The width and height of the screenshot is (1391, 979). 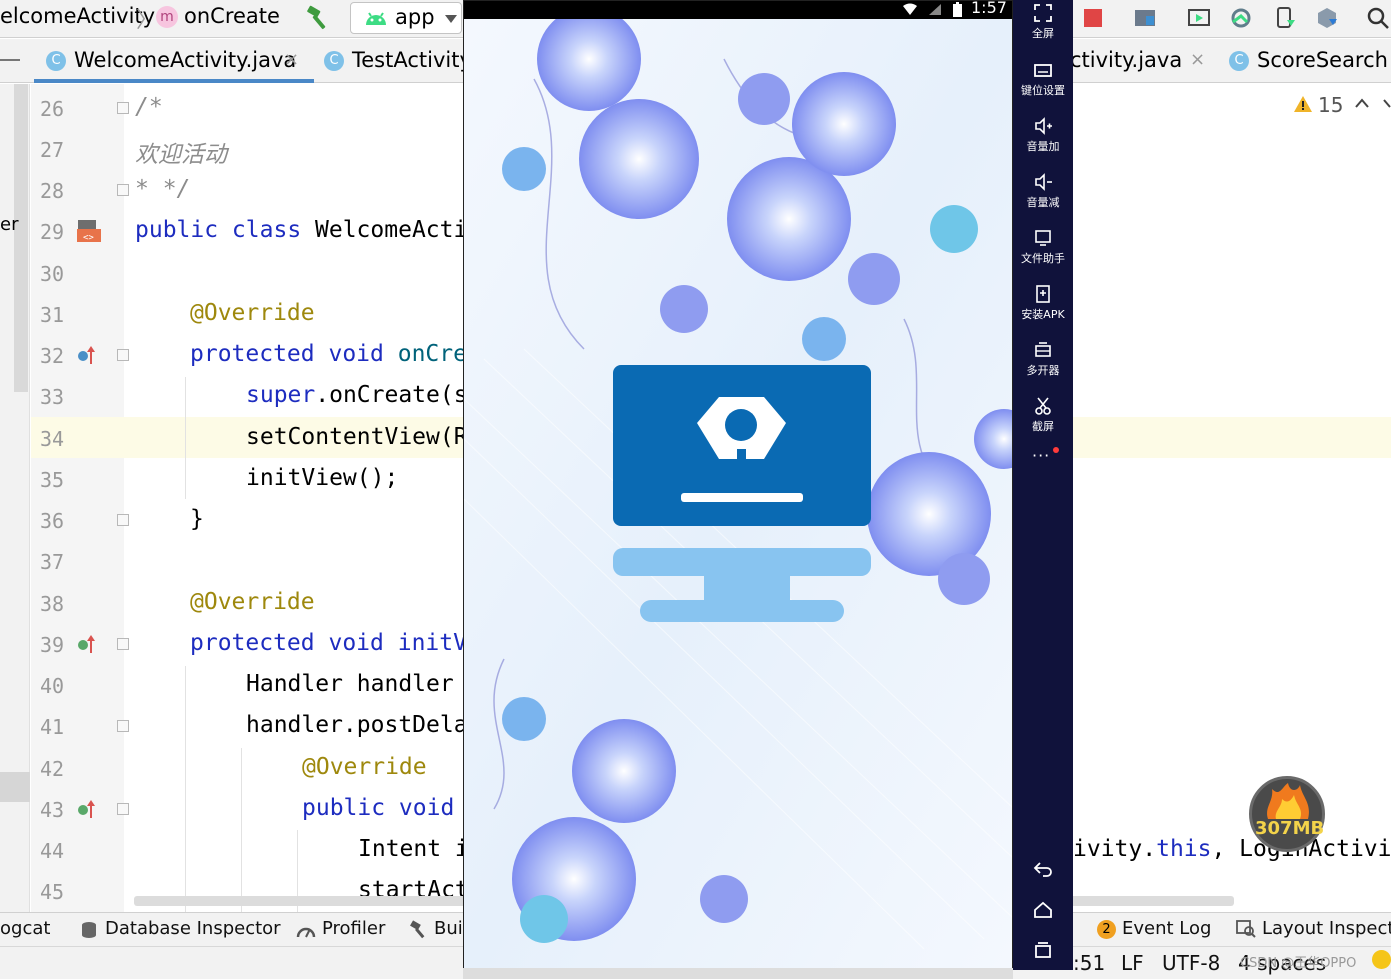 What do you see at coordinates (935, 9) in the screenshot?
I see `signal-icon` at bounding box center [935, 9].